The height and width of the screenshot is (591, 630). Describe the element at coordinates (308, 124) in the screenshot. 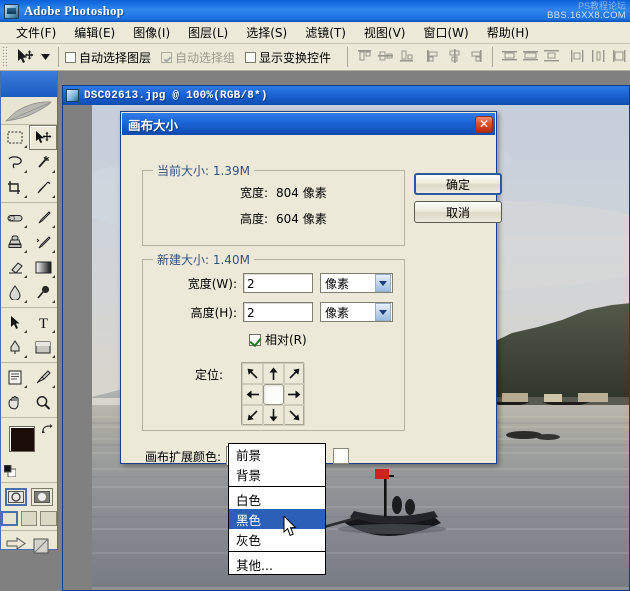

I see `dialog-title-bar: 画布大小 ✕` at that location.